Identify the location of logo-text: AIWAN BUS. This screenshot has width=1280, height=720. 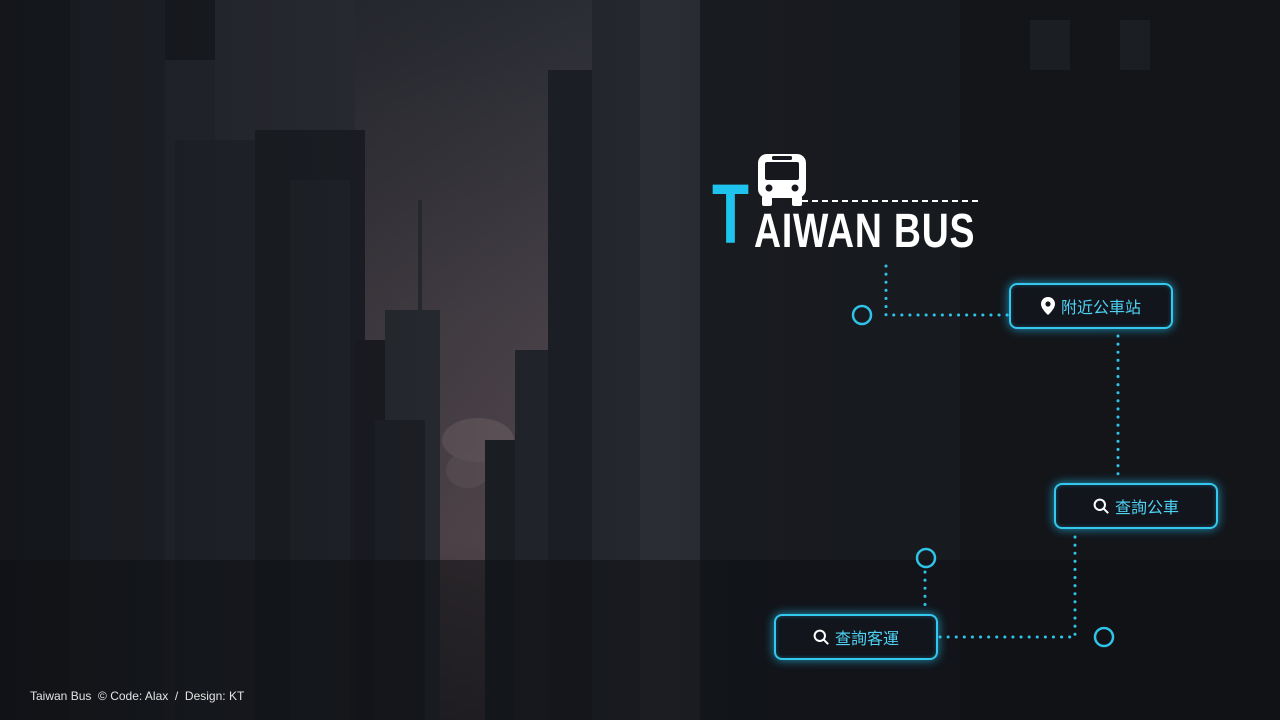
(865, 231).